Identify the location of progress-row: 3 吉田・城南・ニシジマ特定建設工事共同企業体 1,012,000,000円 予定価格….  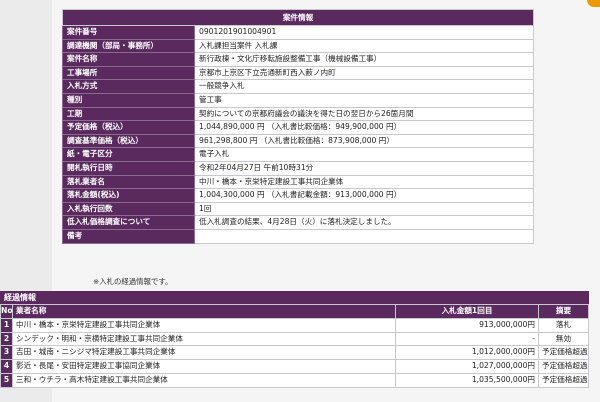
(294, 353).